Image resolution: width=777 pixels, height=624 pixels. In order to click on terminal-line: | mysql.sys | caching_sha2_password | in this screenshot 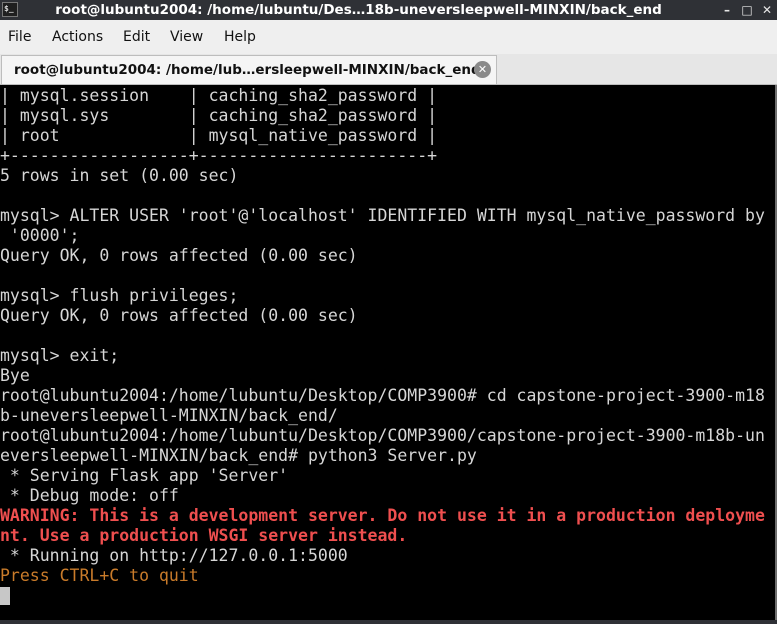, I will do `click(219, 115)`.